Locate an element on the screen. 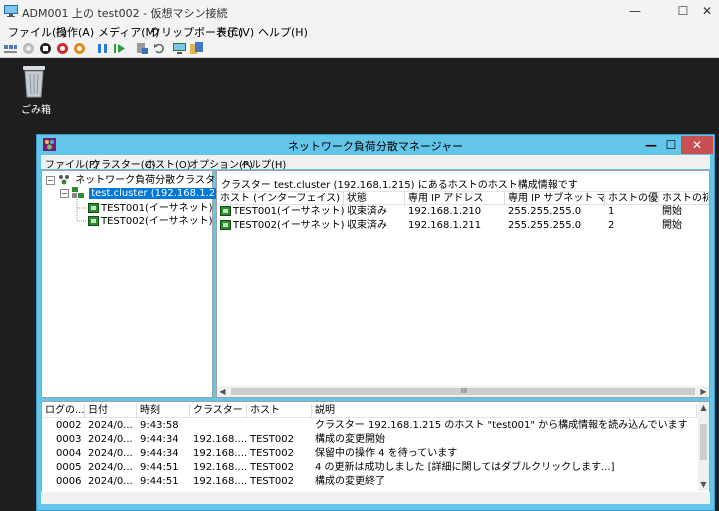 The width and height of the screenshot is (719, 511). log-id: 0004 is located at coordinates (69, 453).